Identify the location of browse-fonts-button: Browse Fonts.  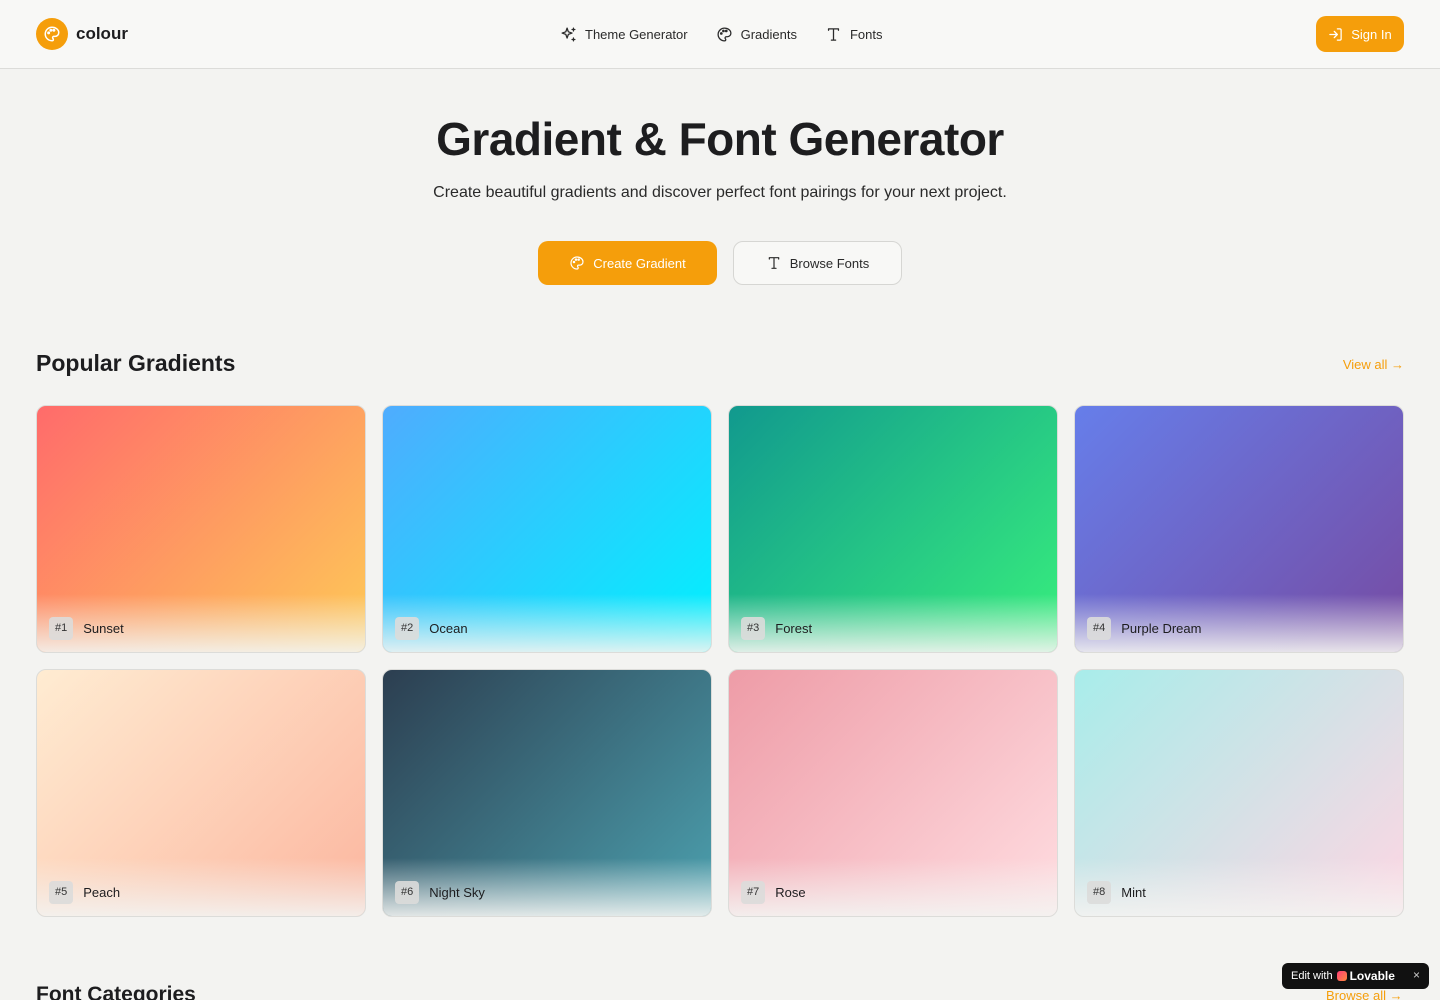
(817, 263).